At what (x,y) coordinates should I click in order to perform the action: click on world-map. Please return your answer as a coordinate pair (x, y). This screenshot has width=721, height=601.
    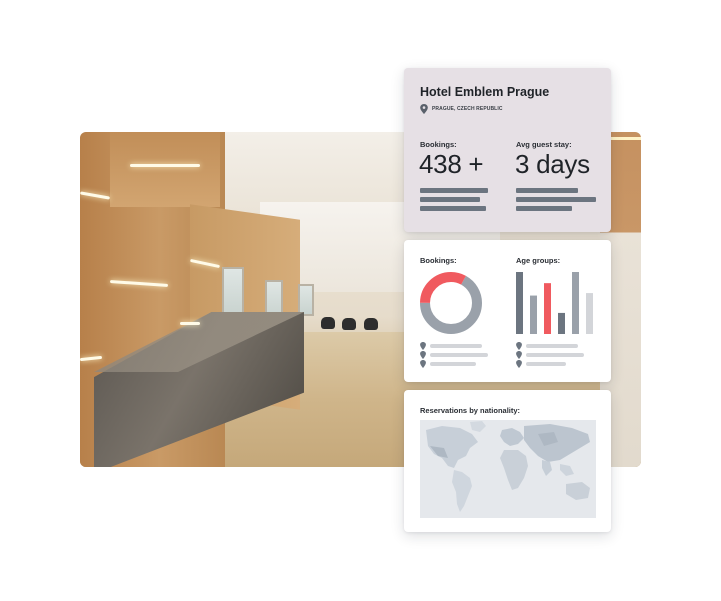
    Looking at the image, I should click on (508, 469).